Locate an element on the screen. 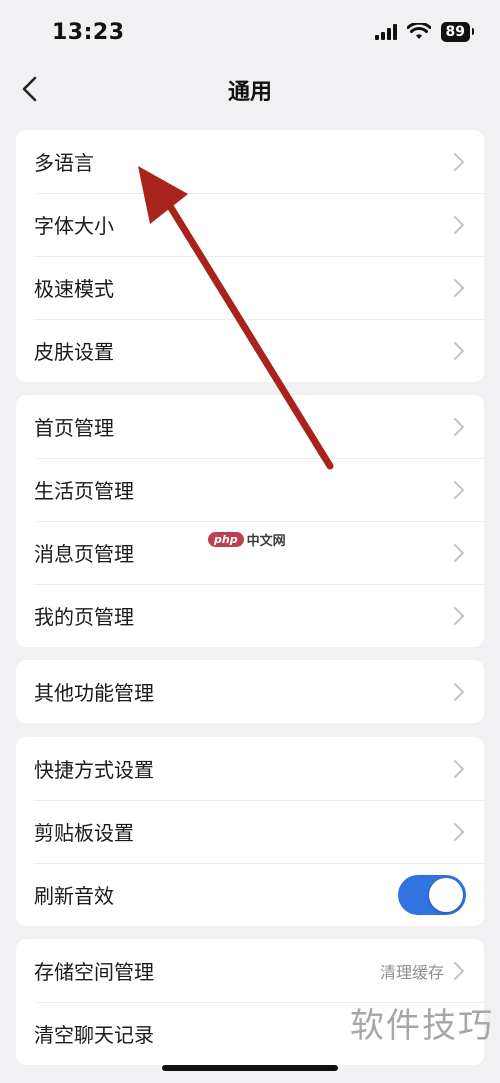  setting-label: 极速模式 is located at coordinates (74, 289).